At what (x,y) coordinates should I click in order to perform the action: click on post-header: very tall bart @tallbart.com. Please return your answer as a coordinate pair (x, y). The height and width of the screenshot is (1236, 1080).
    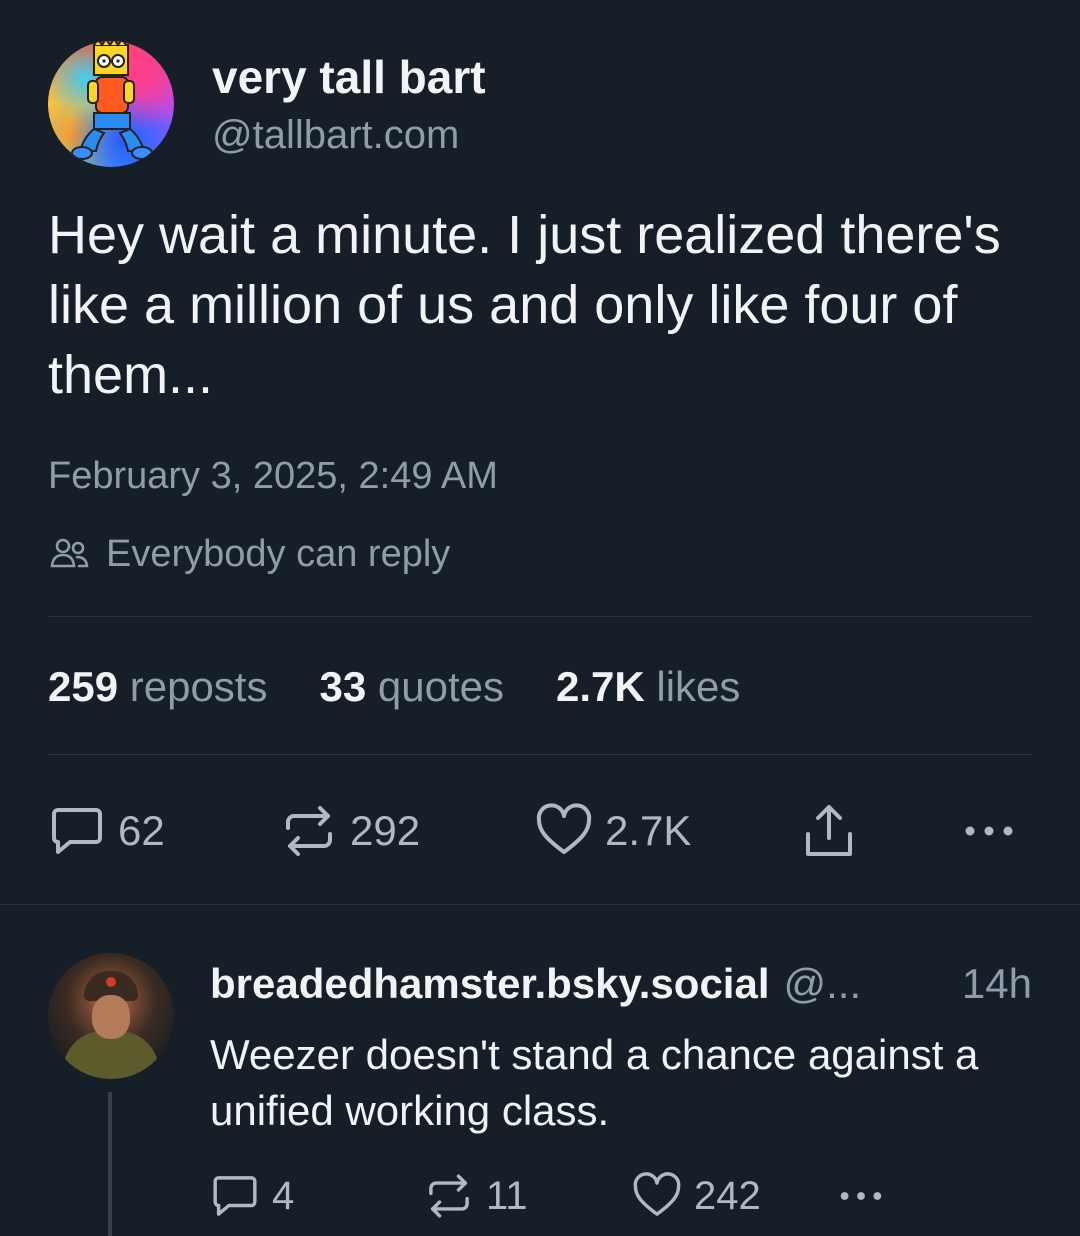
    Looking at the image, I should click on (267, 104).